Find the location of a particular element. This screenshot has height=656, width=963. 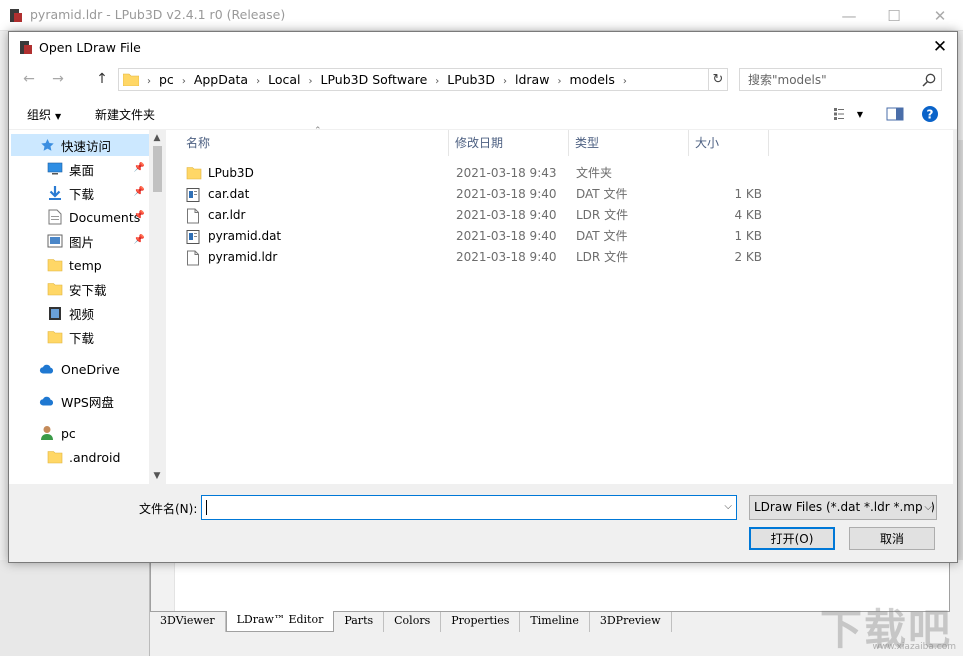

filename-combobox: ⌵ is located at coordinates (469, 507).